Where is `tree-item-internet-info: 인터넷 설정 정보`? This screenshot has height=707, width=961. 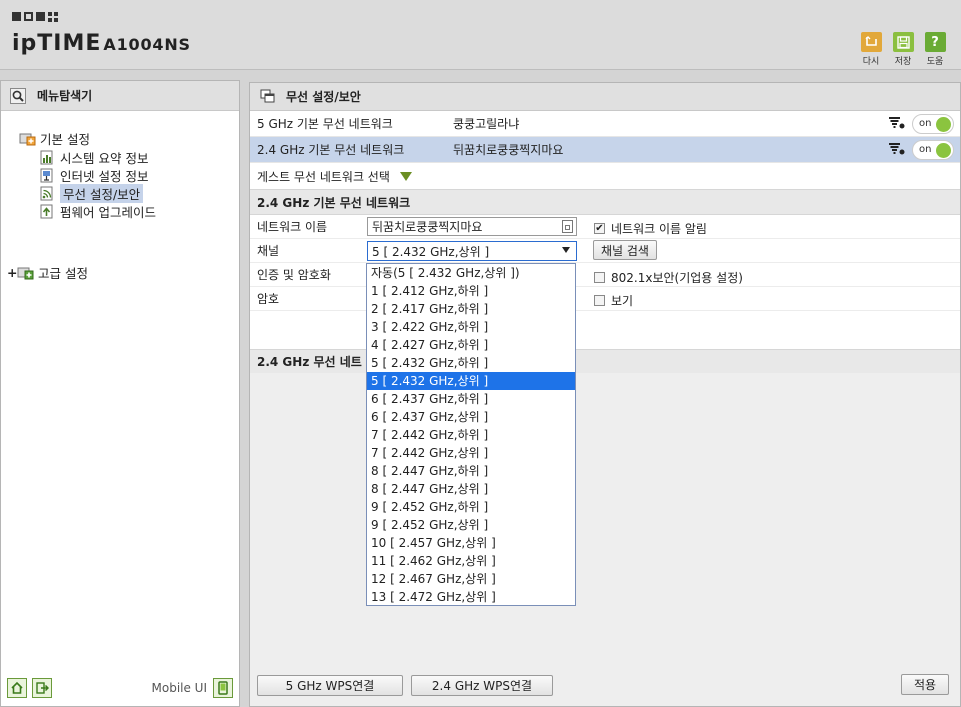 tree-item-internet-info: 인터넷 설정 정보 is located at coordinates (93, 175).